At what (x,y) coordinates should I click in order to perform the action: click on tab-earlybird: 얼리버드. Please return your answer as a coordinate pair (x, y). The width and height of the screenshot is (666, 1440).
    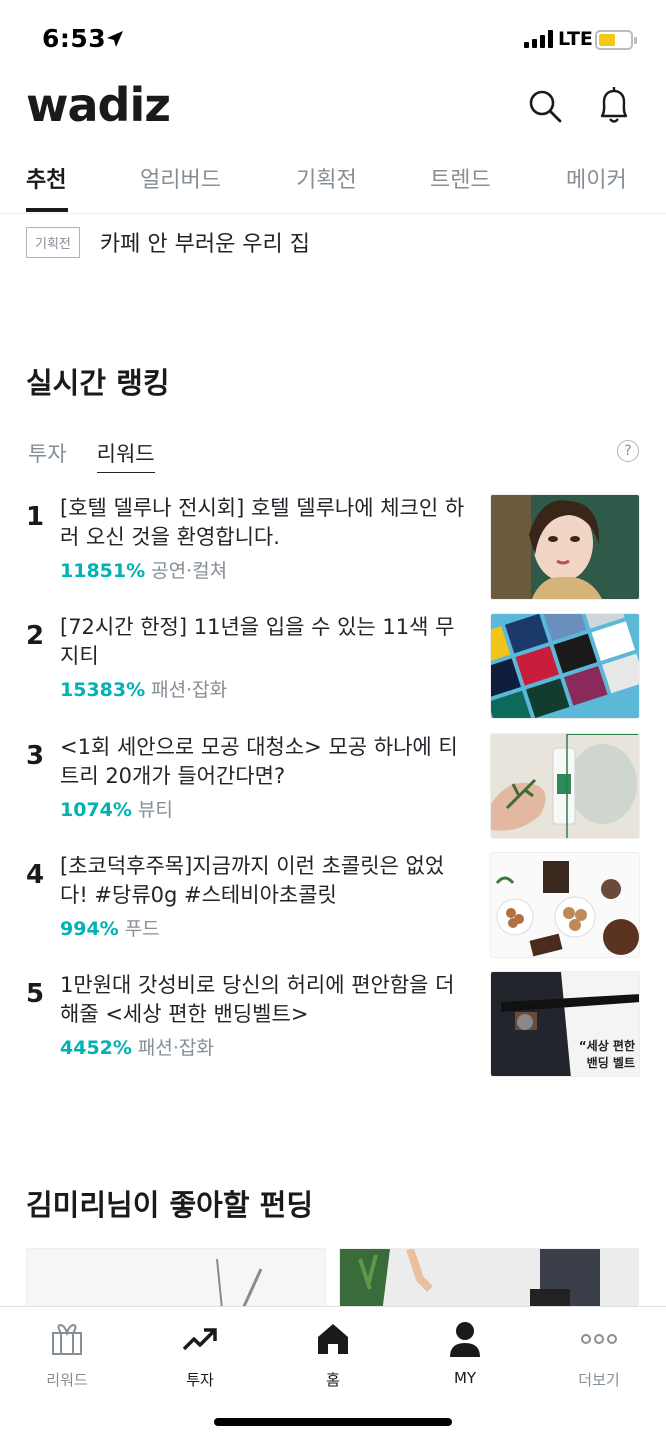
    Looking at the image, I should click on (180, 178).